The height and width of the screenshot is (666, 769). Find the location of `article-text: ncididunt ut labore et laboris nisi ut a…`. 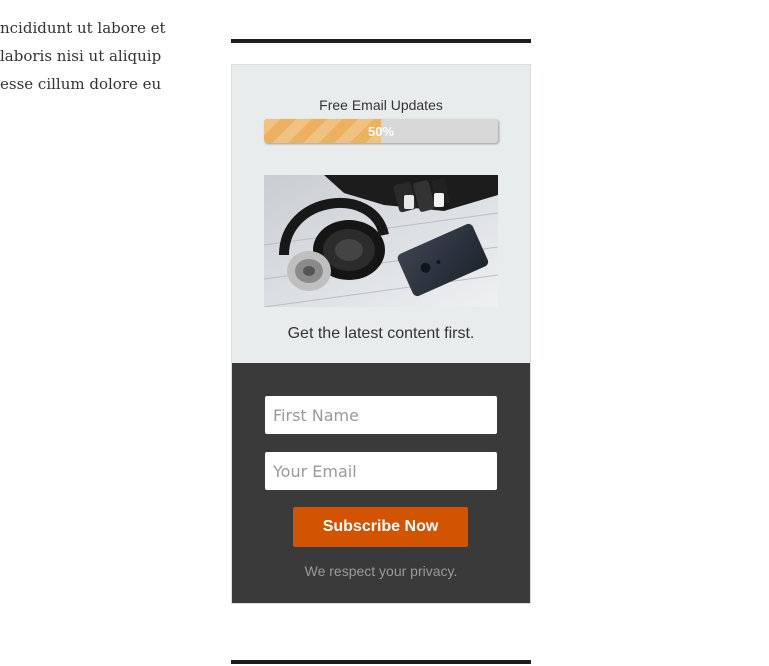

article-text: ncididunt ut labore et laboris nisi ut a… is located at coordinates (100, 56).